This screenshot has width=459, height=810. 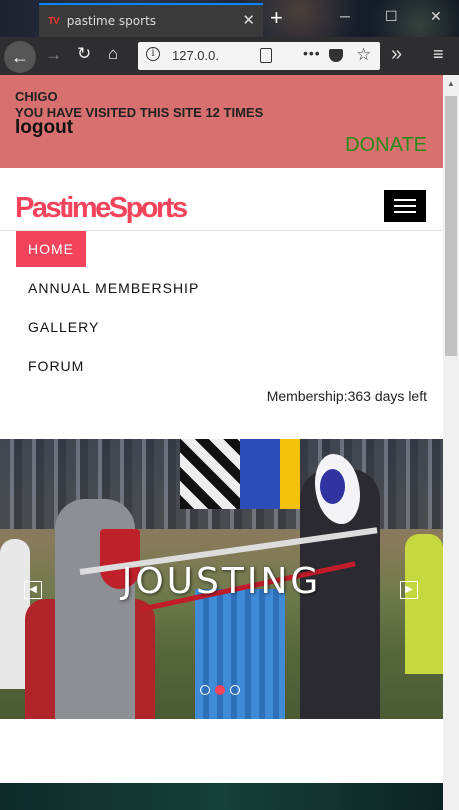 I want to click on nav-item-forum: FORUM, so click(x=113, y=366).